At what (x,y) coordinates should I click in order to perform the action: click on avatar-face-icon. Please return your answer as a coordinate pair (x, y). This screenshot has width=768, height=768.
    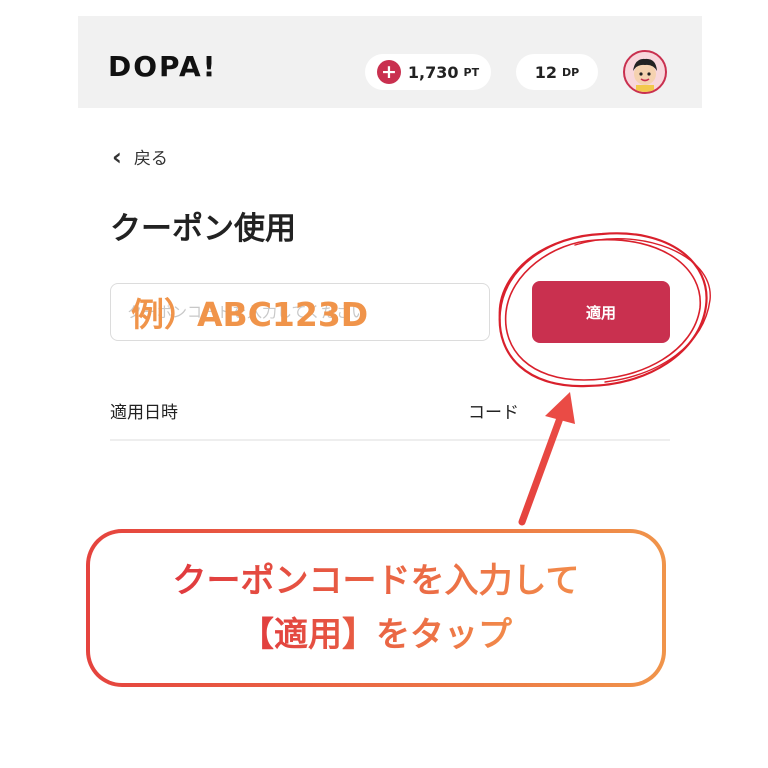
    Looking at the image, I should click on (645, 75).